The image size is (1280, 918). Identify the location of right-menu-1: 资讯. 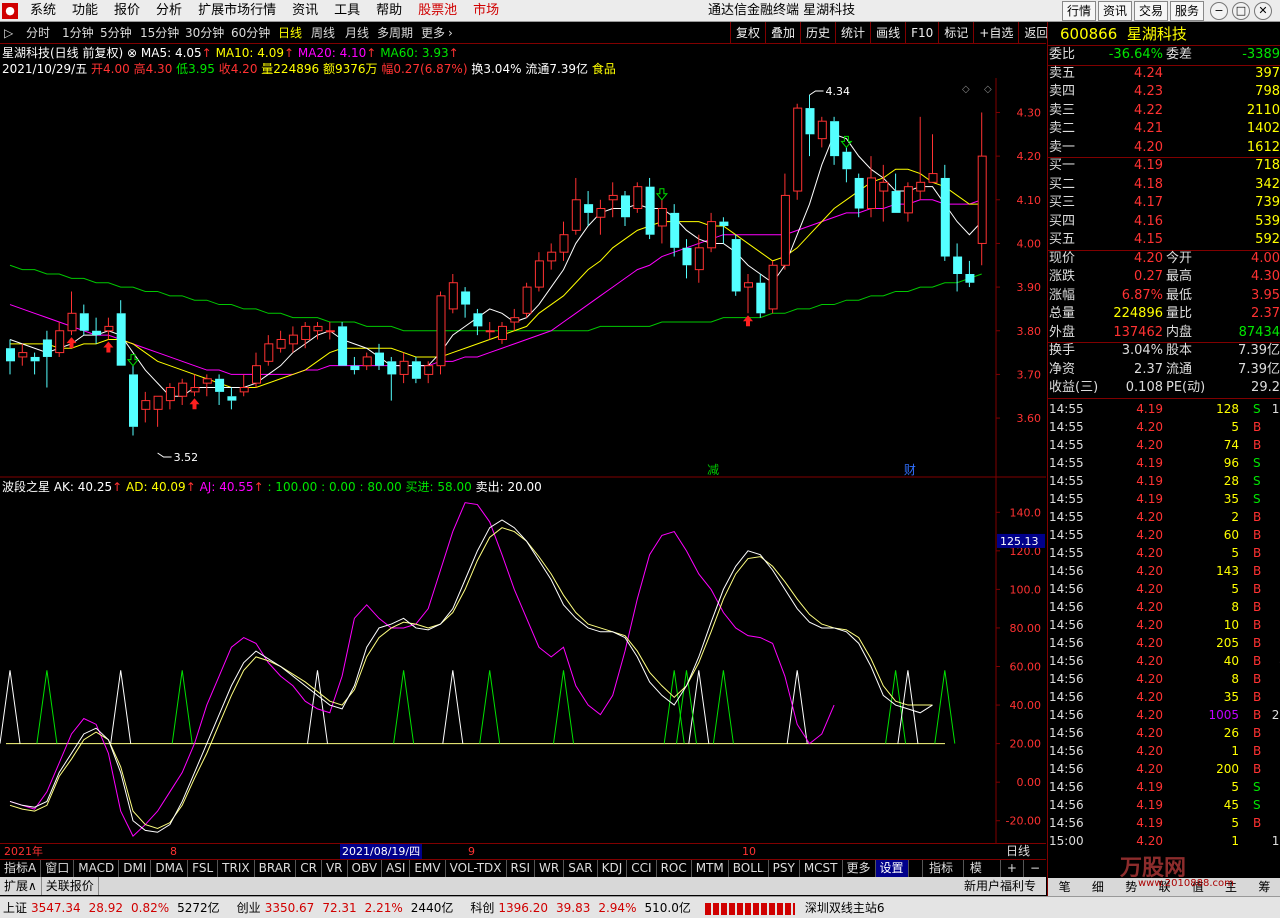
(1115, 11).